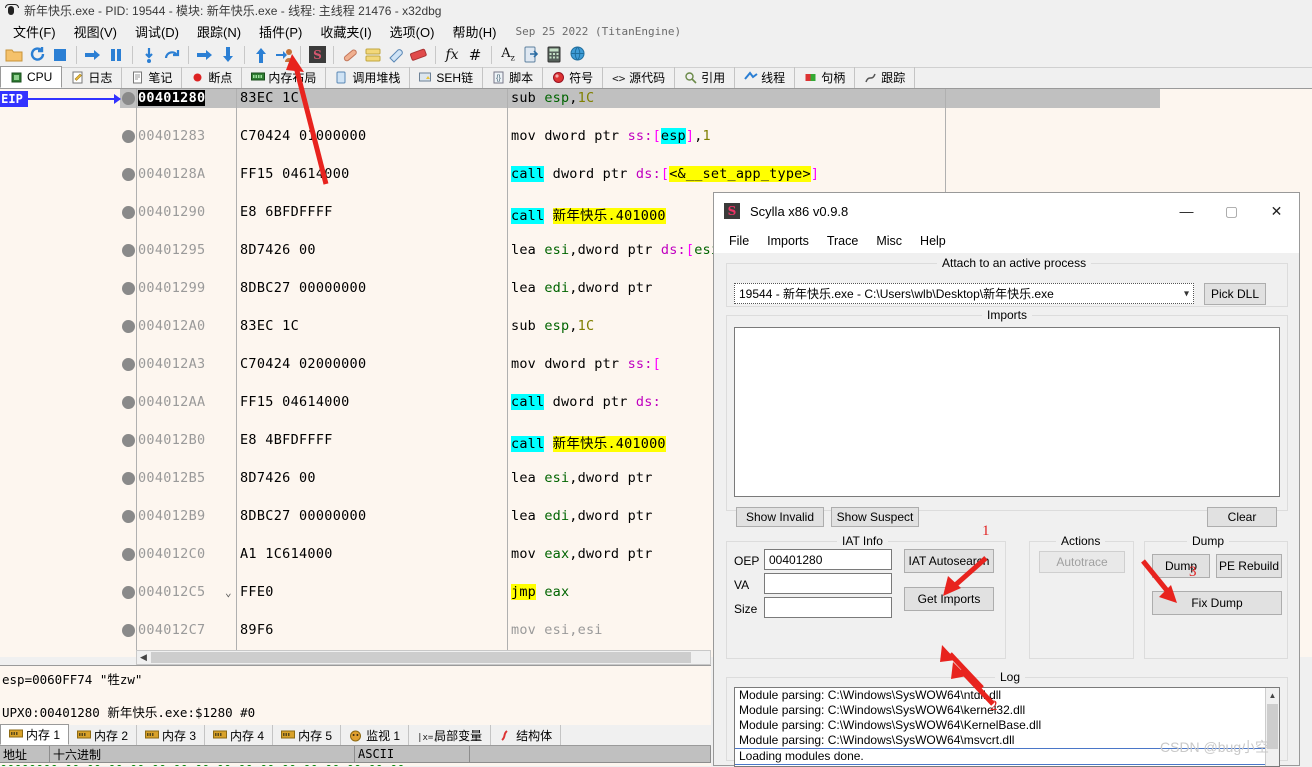 This screenshot has height=767, width=1312. I want to click on reference-icon, so click(690, 77).